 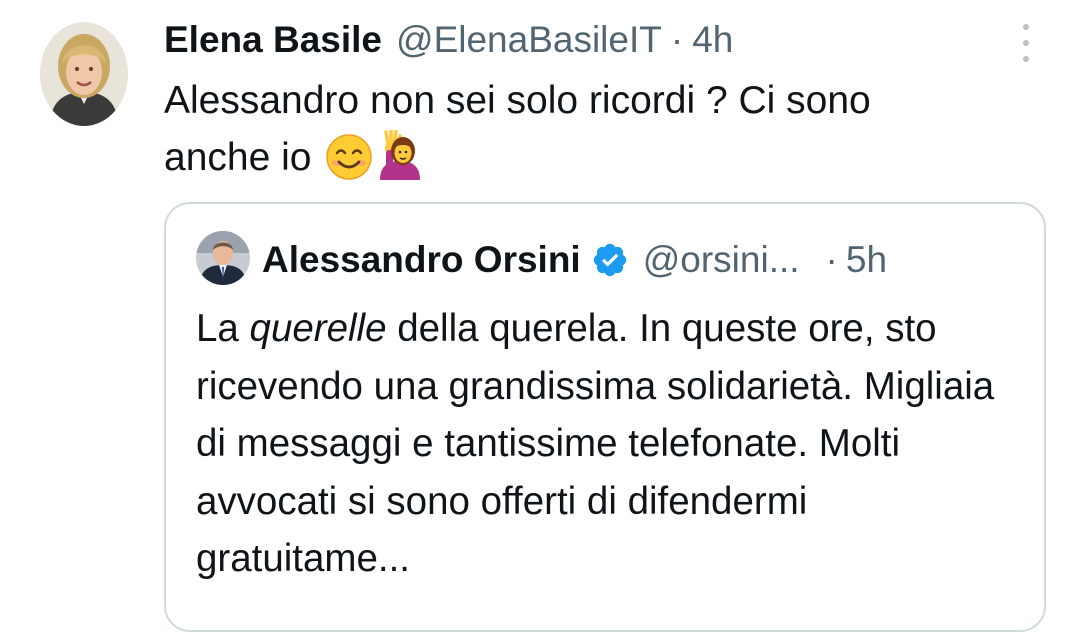 What do you see at coordinates (866, 260) in the screenshot?
I see `quoted-tweet-timestamp: 5h` at bounding box center [866, 260].